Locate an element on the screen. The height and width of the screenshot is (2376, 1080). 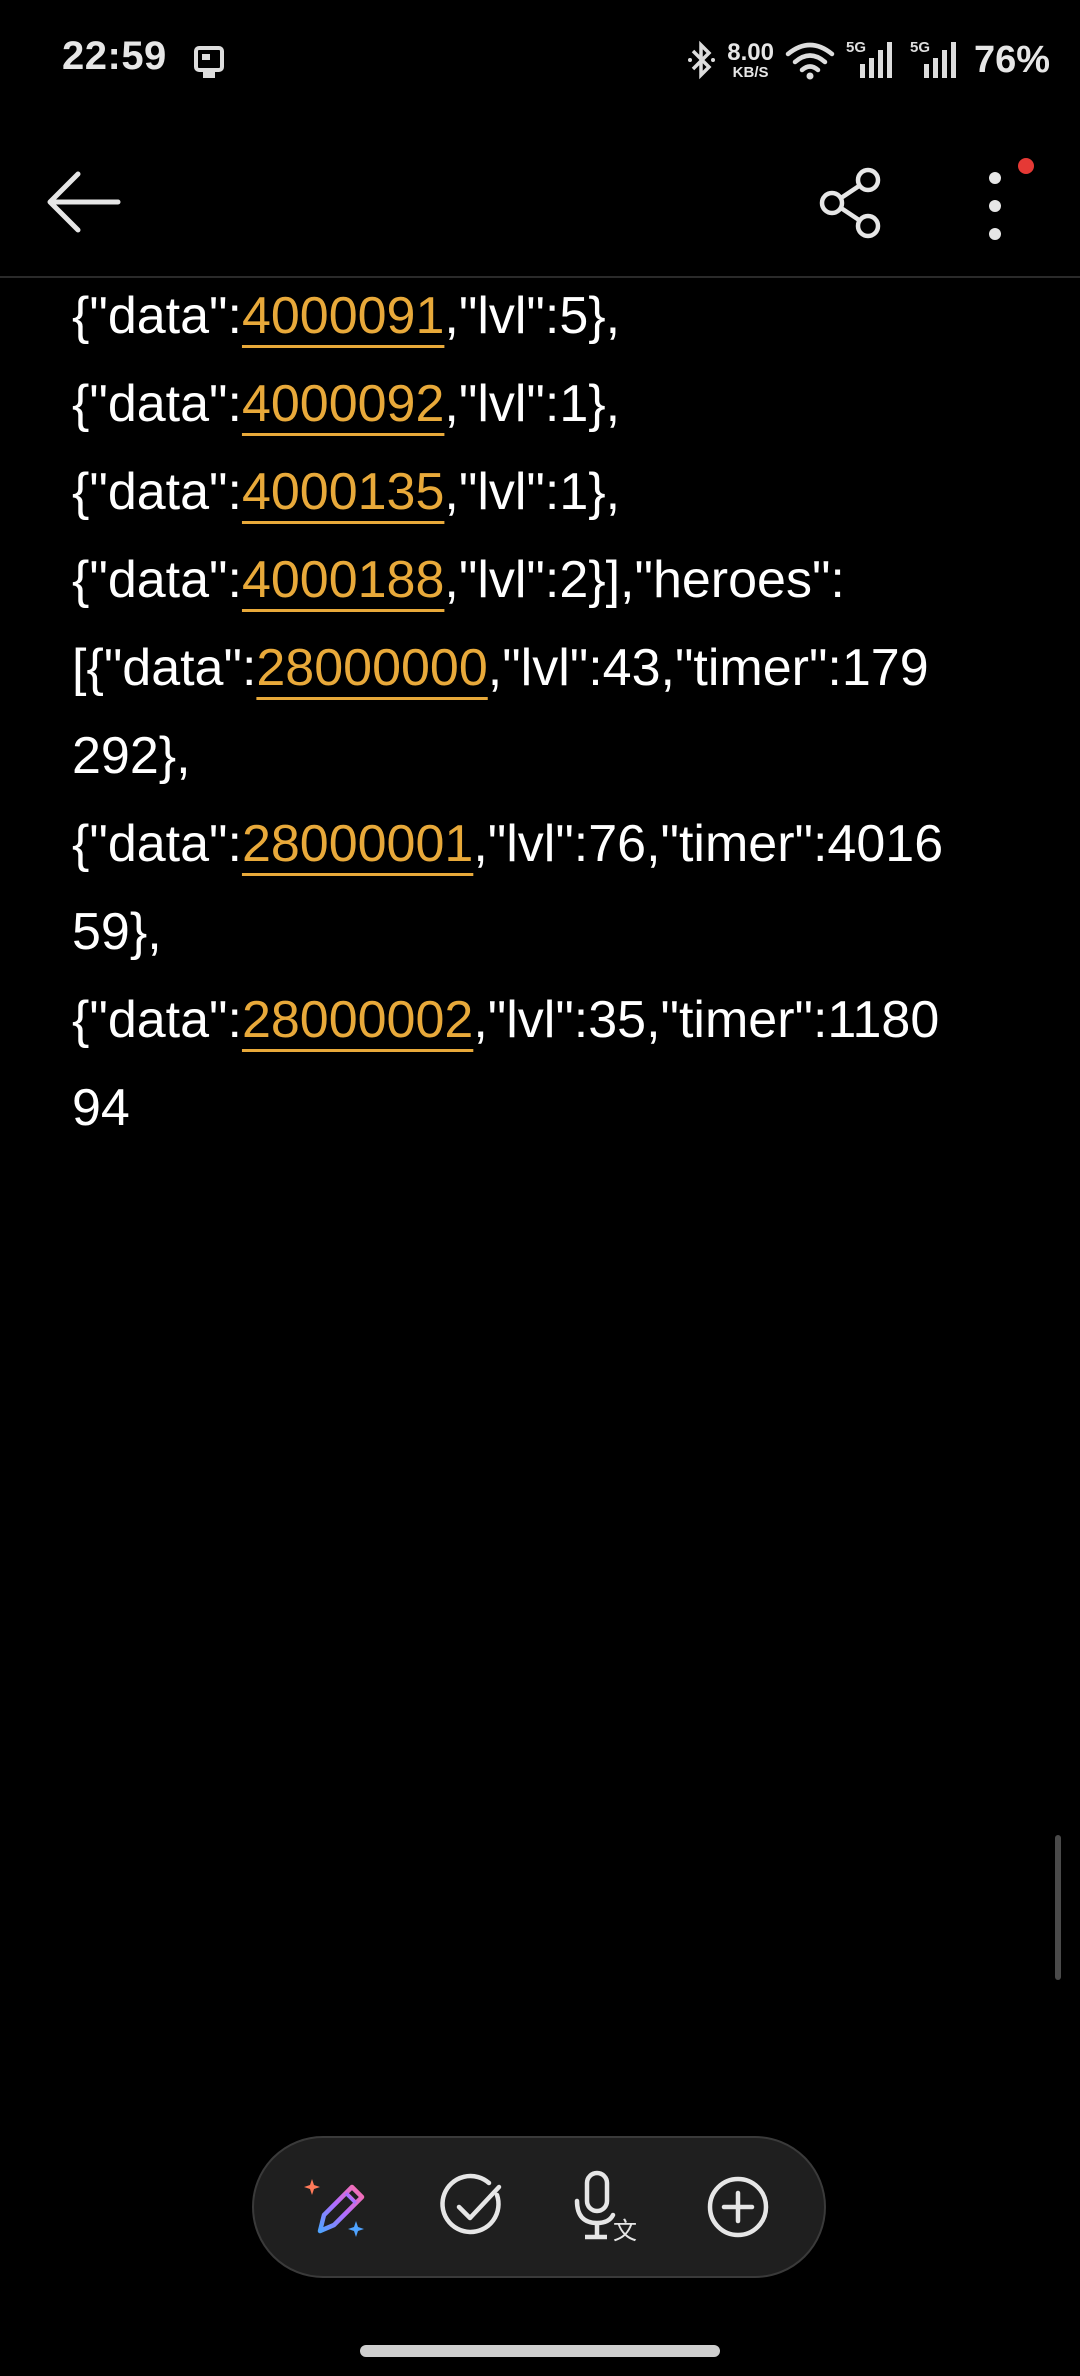
notification-dot is located at coordinates (1026, 166).